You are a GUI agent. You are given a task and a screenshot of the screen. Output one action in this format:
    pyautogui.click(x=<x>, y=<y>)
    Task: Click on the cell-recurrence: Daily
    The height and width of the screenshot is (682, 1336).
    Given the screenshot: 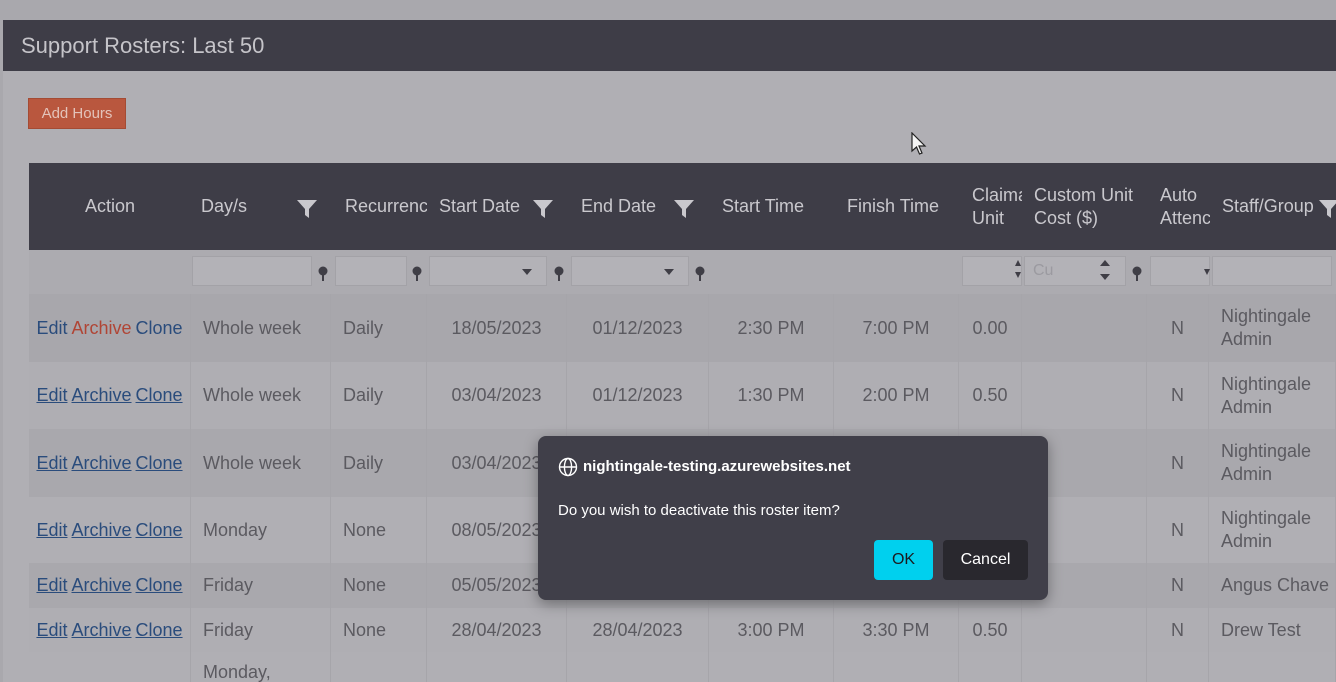 What is the action you would take?
    pyautogui.click(x=379, y=463)
    